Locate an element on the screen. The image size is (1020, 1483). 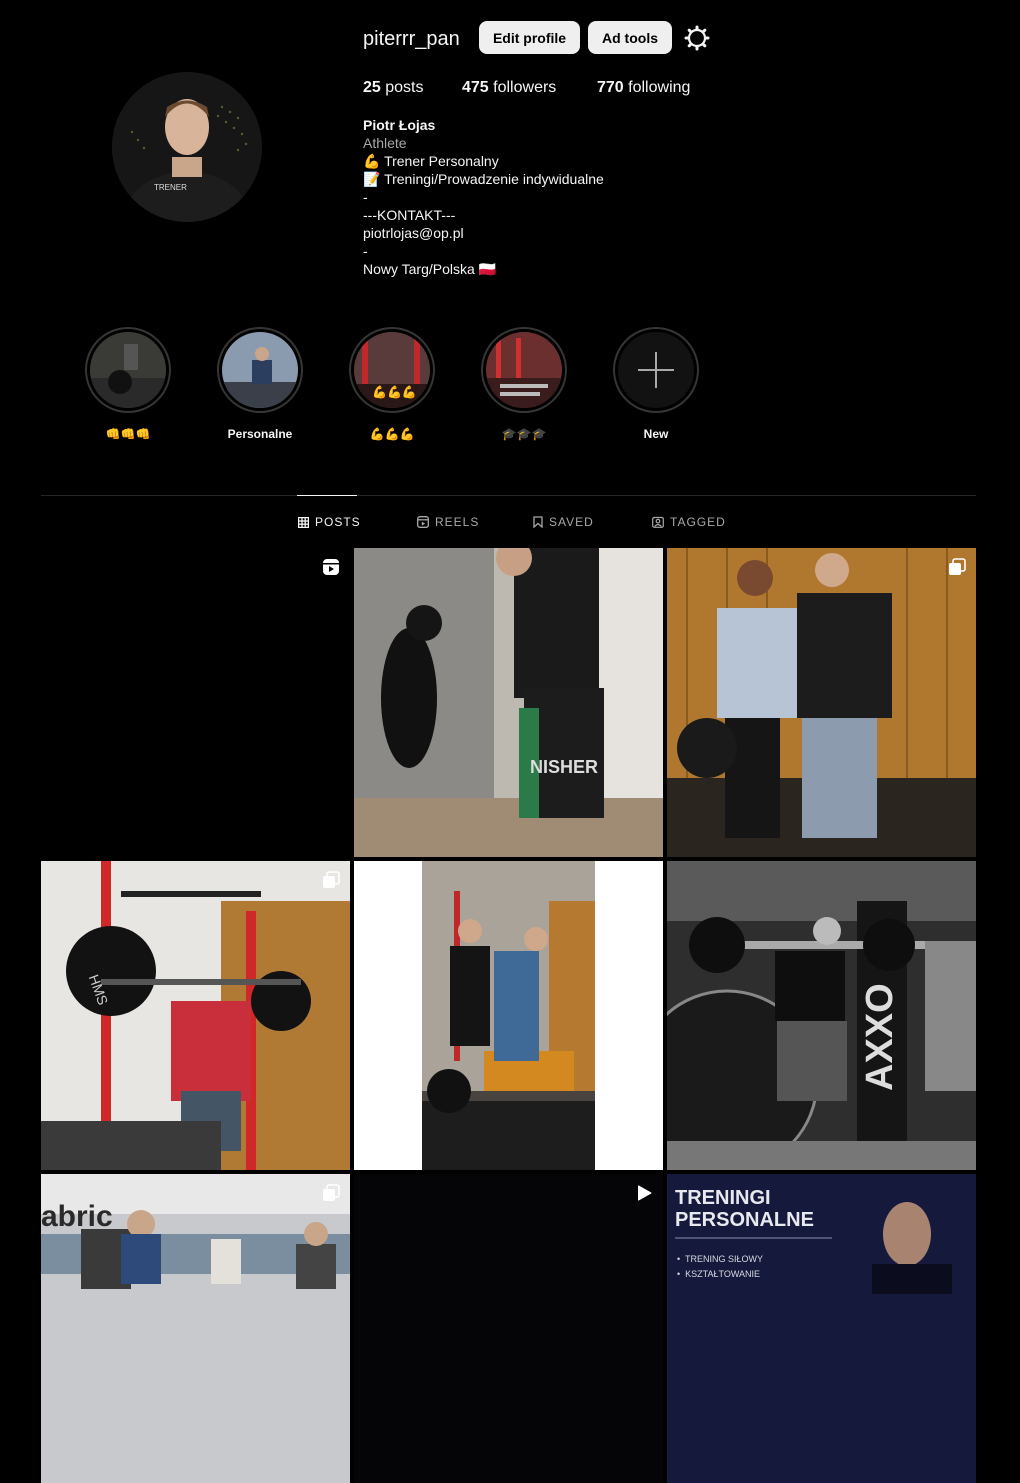
post-text-title: TRENINGI PERSONALNE is located at coordinates (744, 1209).